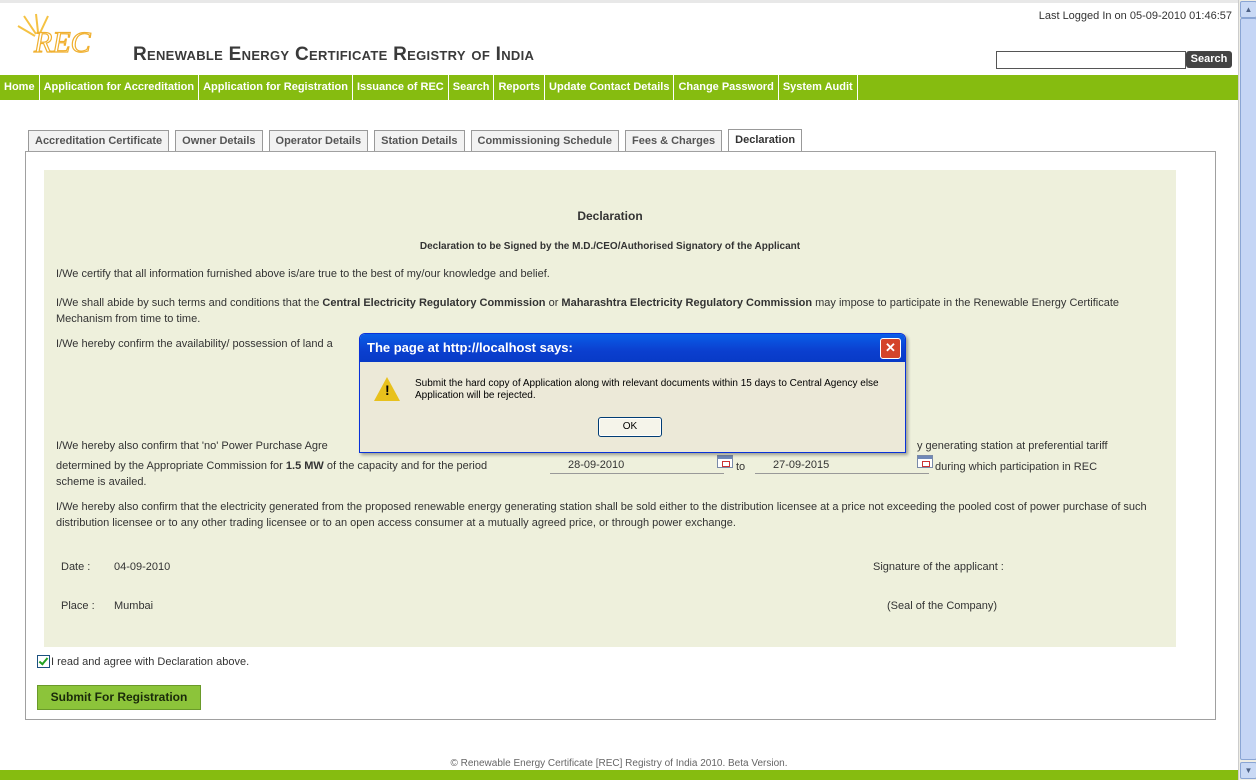  What do you see at coordinates (276, 87) in the screenshot?
I see `nav-application-for-registration: Application for Registration` at bounding box center [276, 87].